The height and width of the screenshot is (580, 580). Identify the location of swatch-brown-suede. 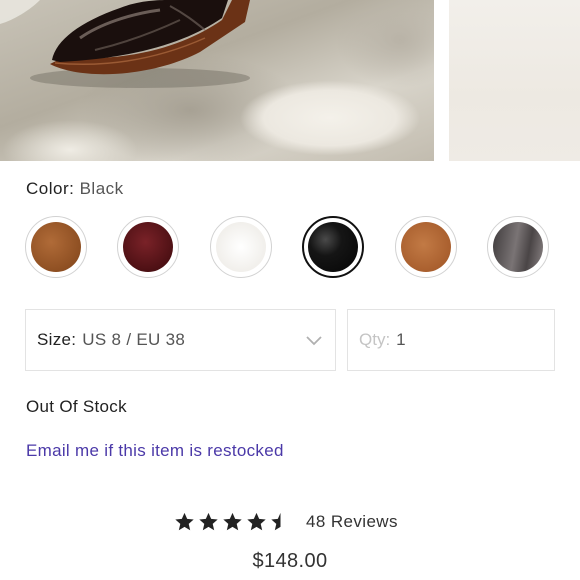
(56, 247).